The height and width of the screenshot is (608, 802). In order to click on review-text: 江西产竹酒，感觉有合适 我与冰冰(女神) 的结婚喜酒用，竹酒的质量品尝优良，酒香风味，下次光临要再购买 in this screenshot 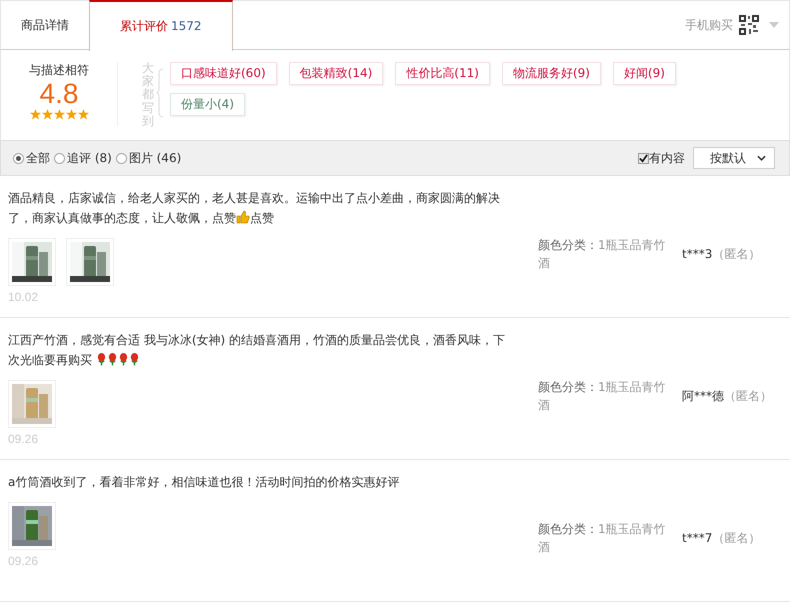, I will do `click(257, 350)`.